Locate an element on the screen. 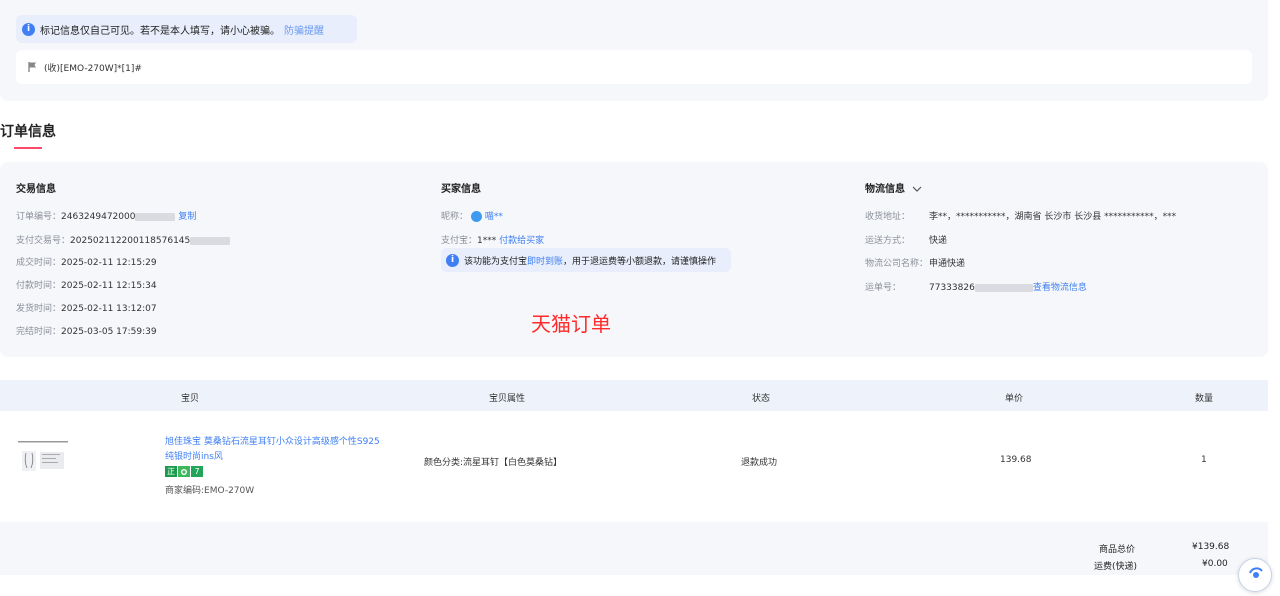  tag-seven-day: 7 is located at coordinates (197, 471).